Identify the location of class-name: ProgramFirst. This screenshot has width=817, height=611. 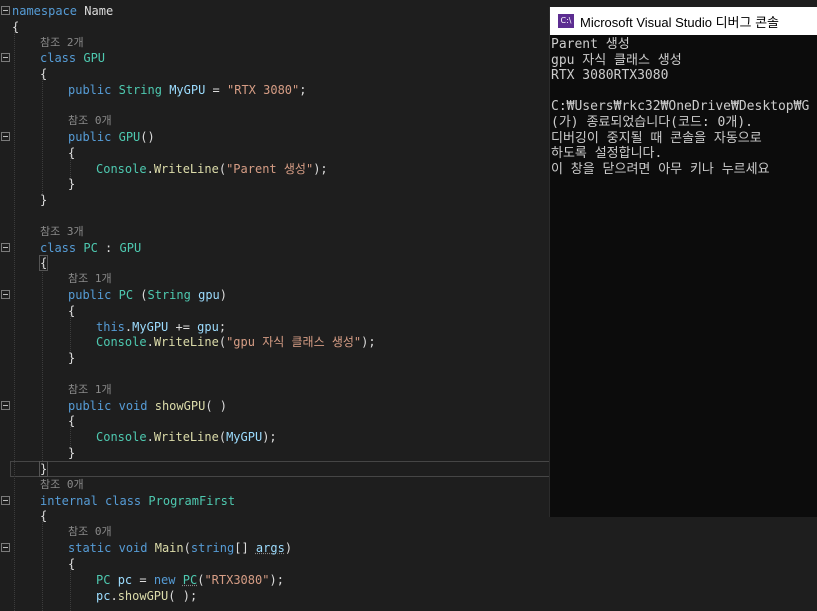
(192, 501).